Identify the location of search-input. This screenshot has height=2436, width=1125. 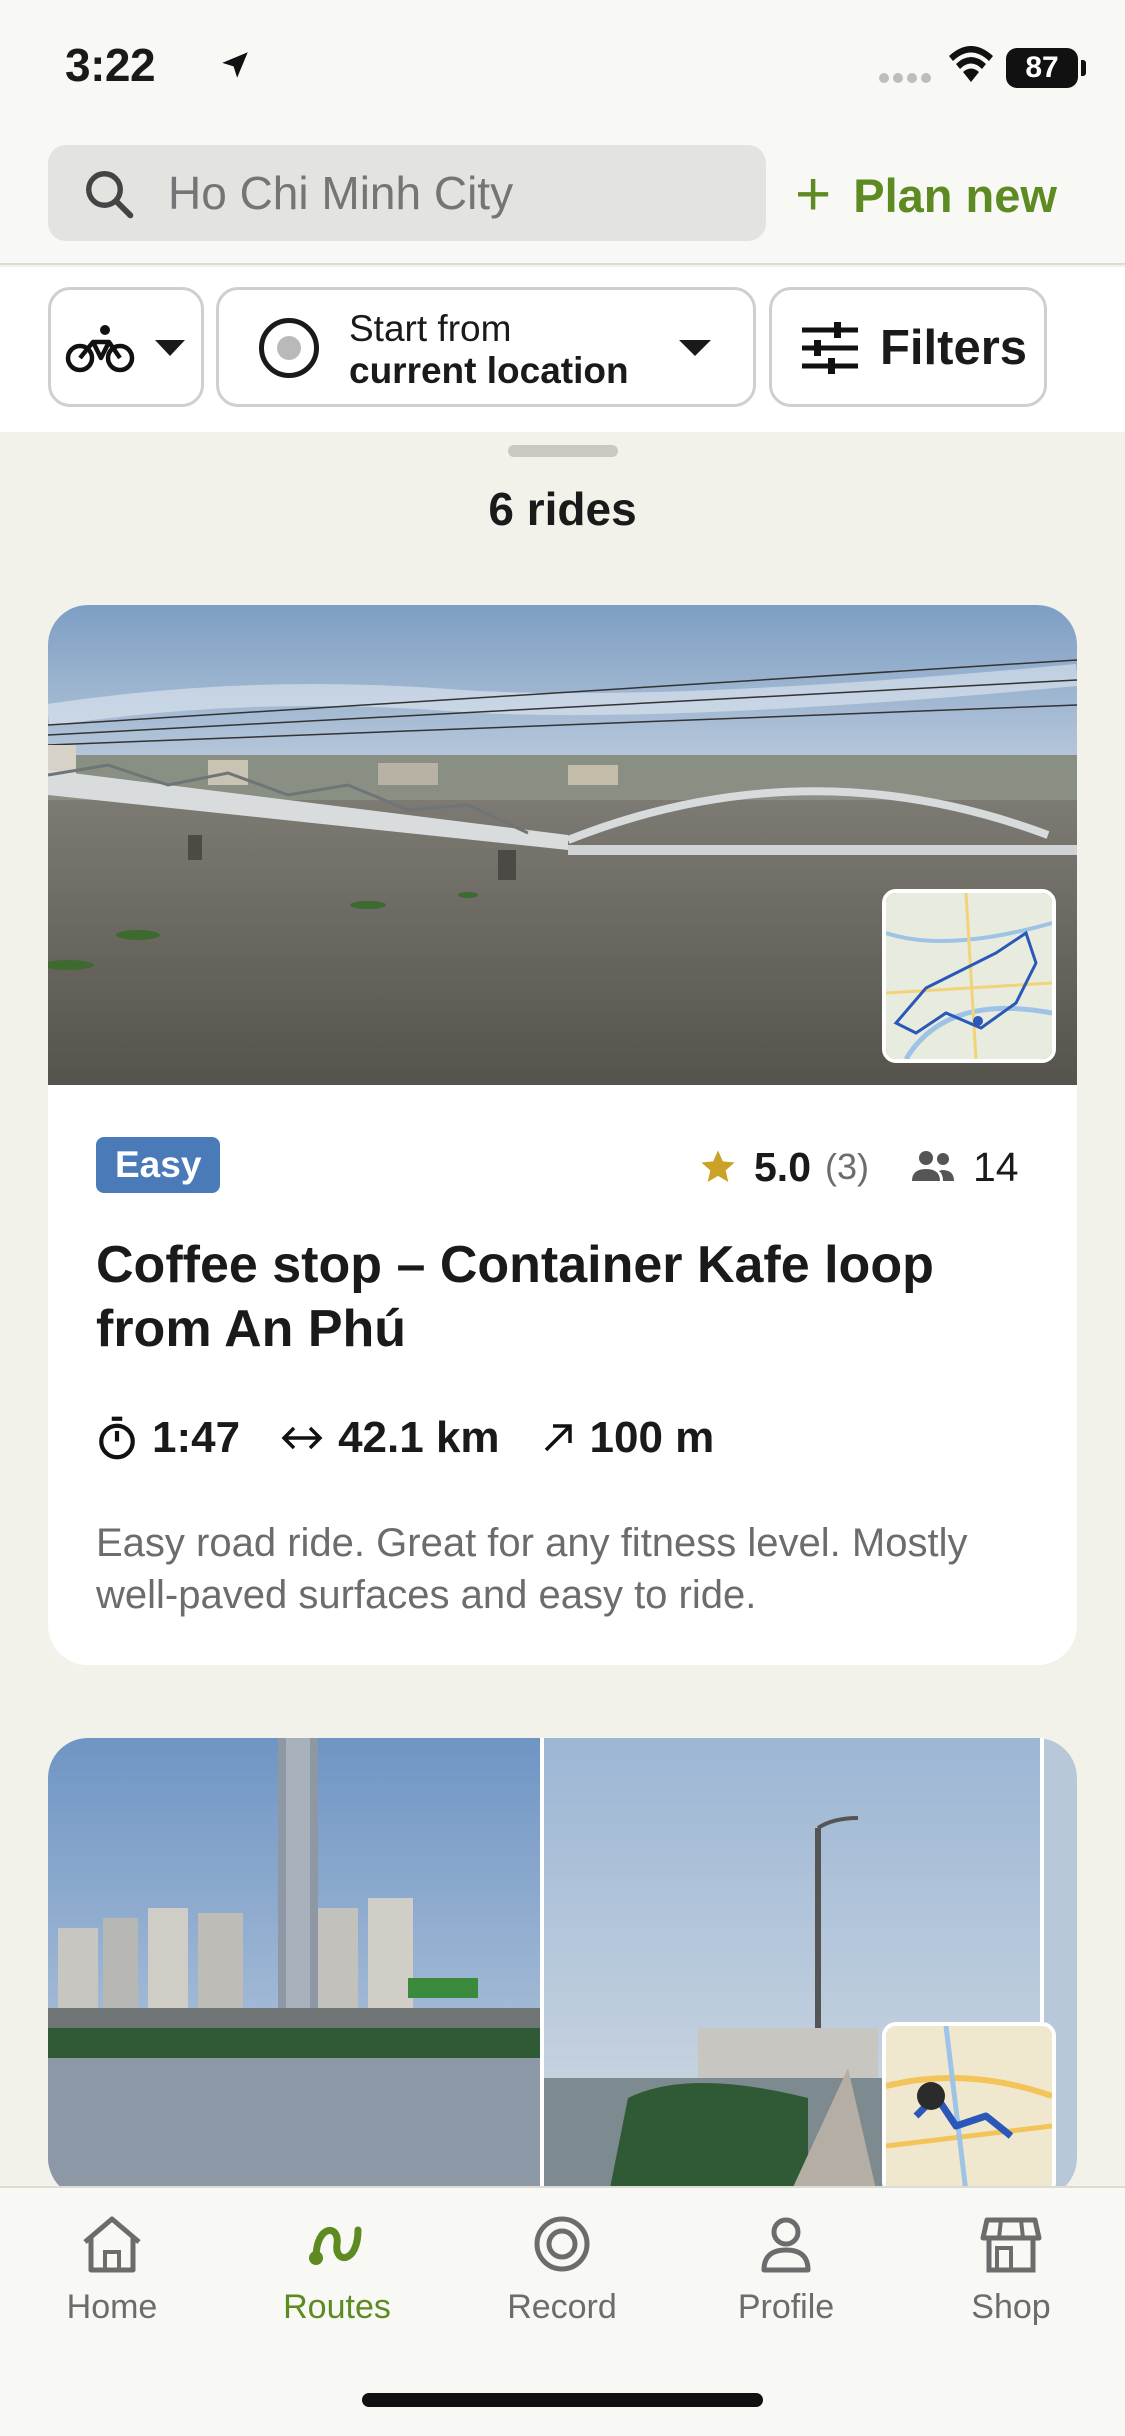
(458, 193).